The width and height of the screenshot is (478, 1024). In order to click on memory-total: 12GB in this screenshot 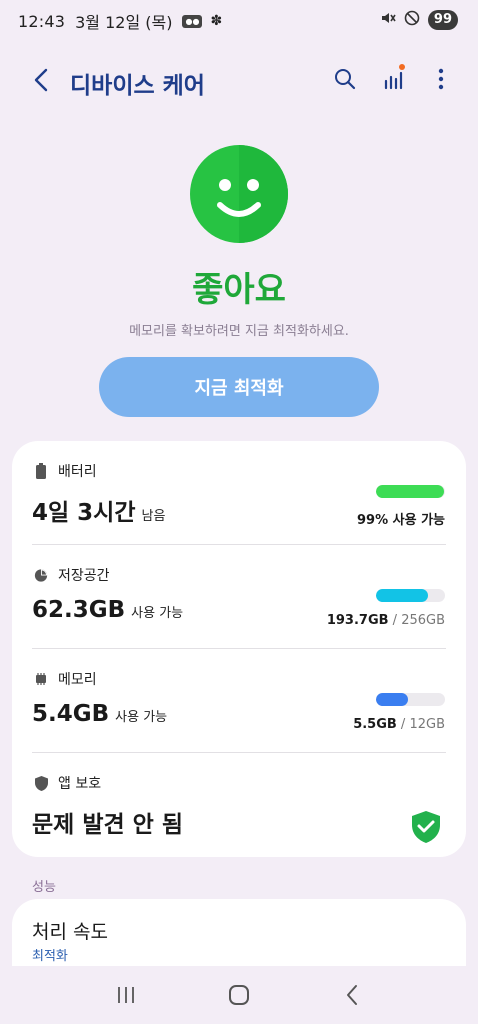, I will do `click(427, 724)`.